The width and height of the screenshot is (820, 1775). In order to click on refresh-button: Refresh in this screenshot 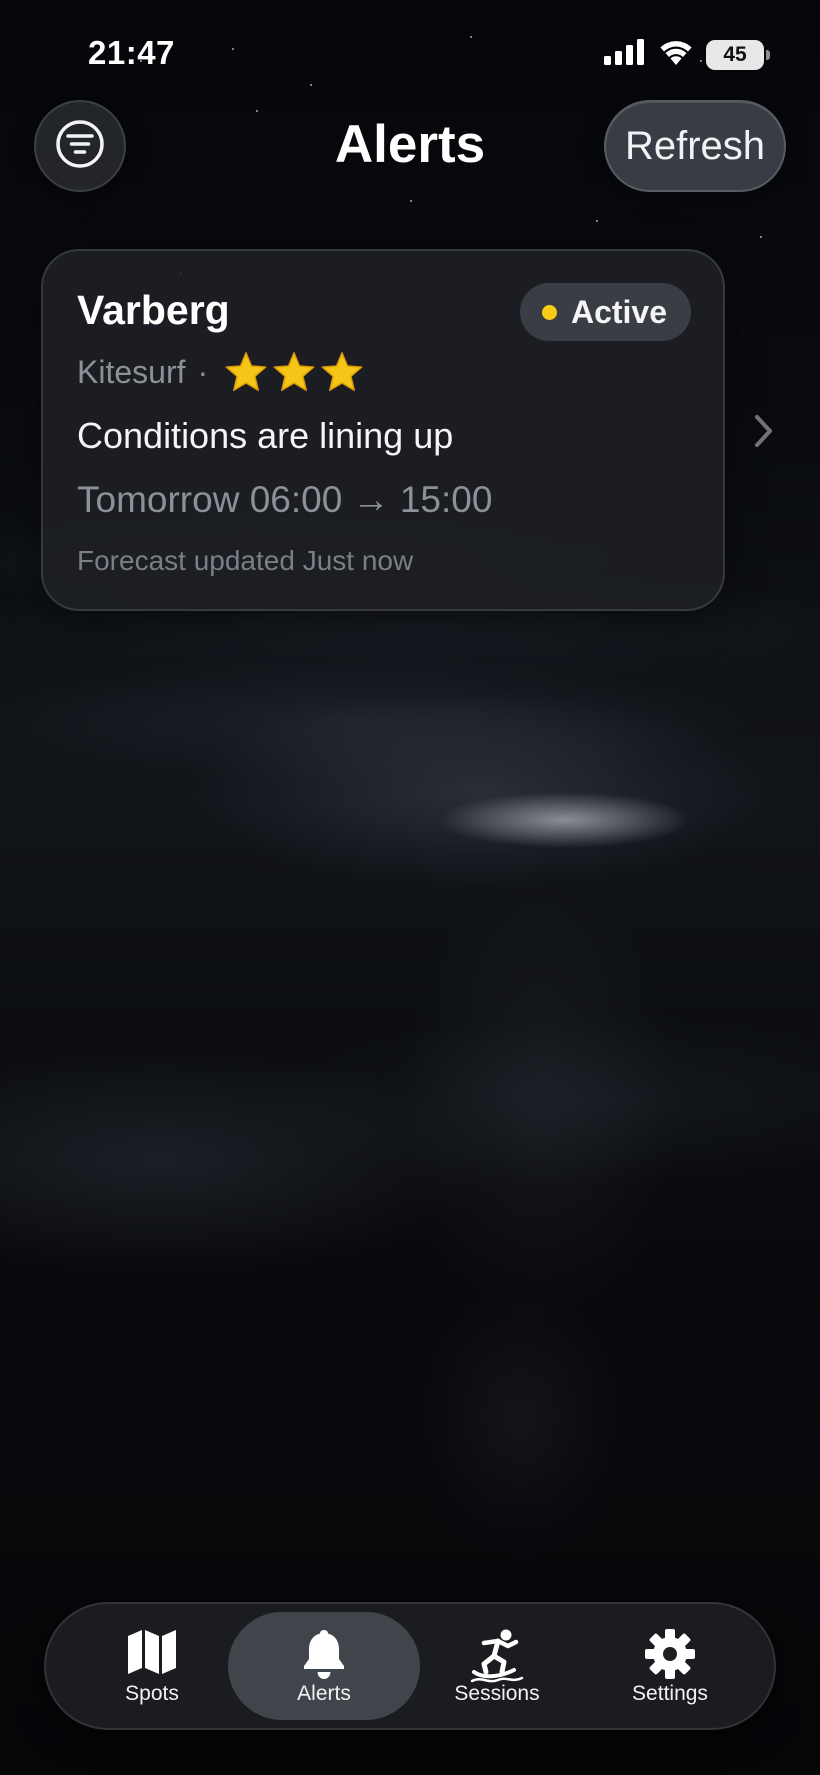, I will do `click(695, 146)`.